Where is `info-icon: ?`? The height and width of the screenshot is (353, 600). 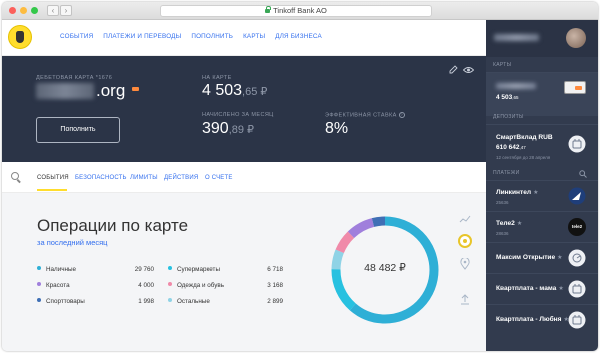 info-icon: ? is located at coordinates (401, 115).